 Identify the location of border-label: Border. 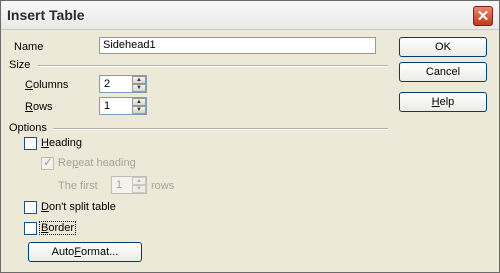
(58, 228).